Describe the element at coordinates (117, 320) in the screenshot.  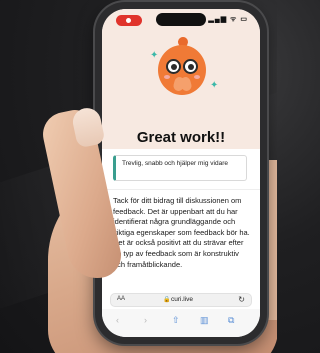
I see `back-icon: ‹` at that location.